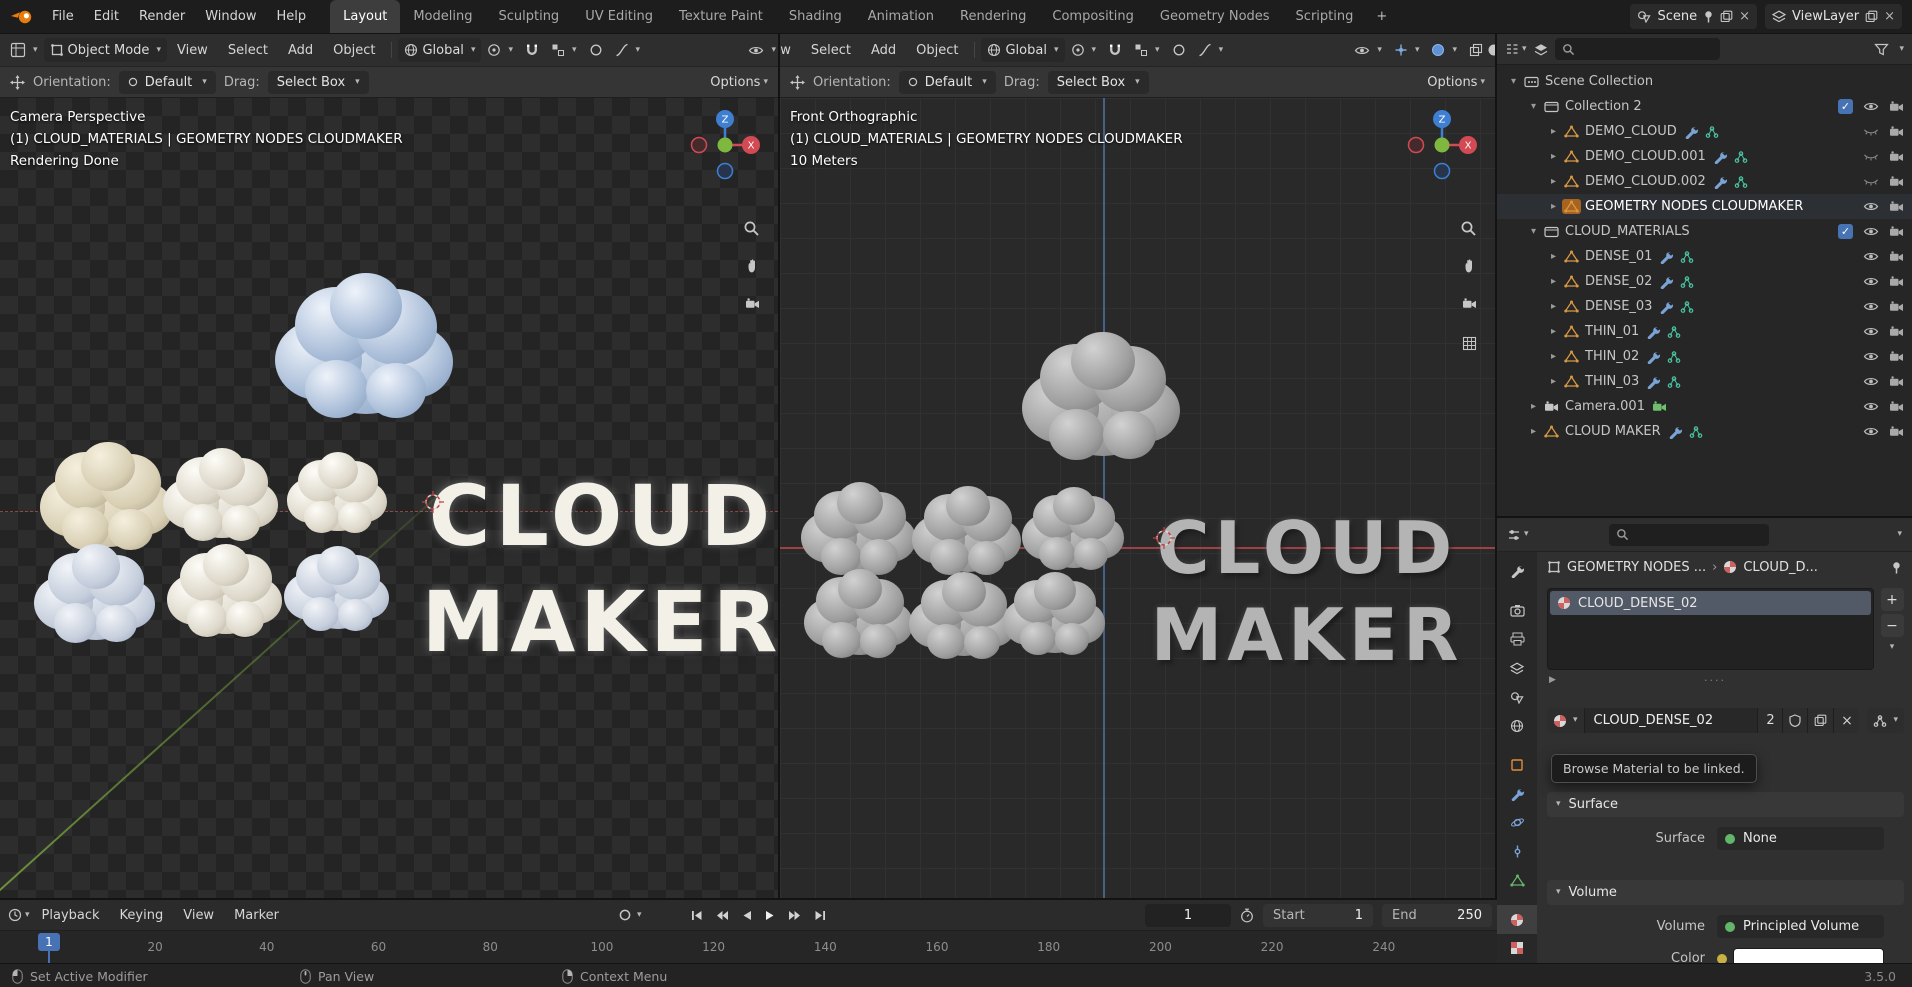 The height and width of the screenshot is (987, 1912). I want to click on outliner-row: ▸ CLOUD MAKER, so click(1704, 431).